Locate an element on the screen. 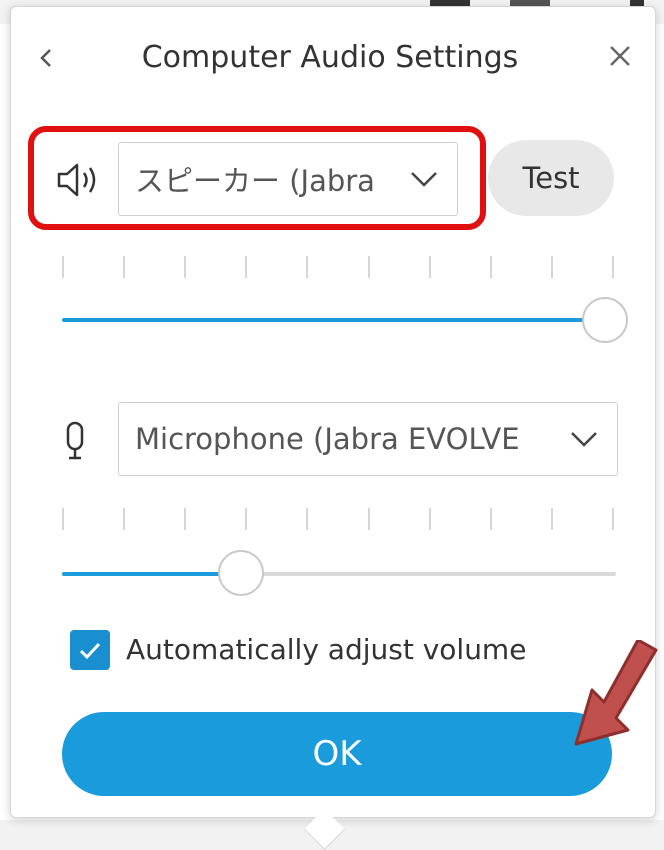  microphone-icon is located at coordinates (75, 440).